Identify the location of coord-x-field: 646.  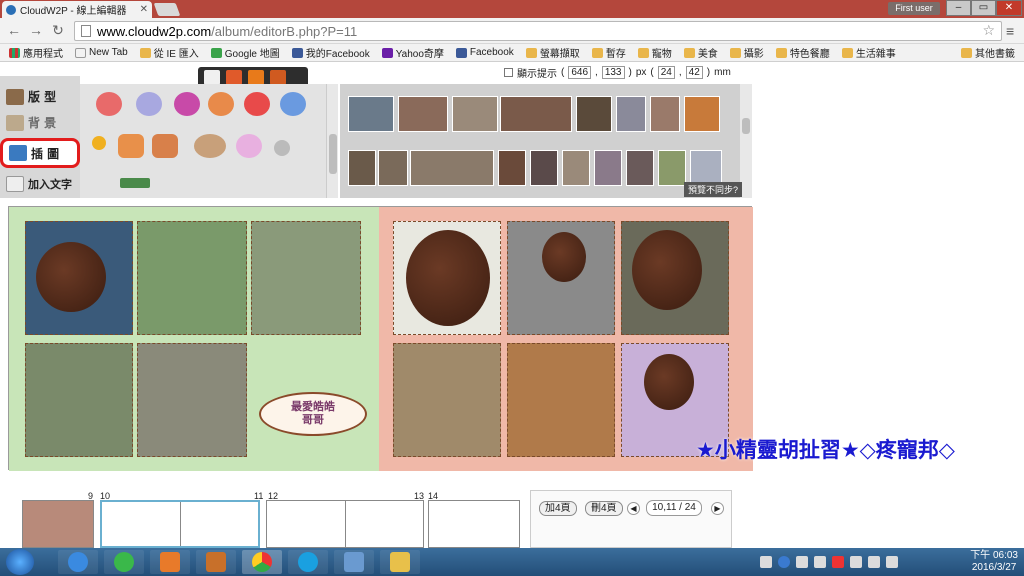
(580, 72).